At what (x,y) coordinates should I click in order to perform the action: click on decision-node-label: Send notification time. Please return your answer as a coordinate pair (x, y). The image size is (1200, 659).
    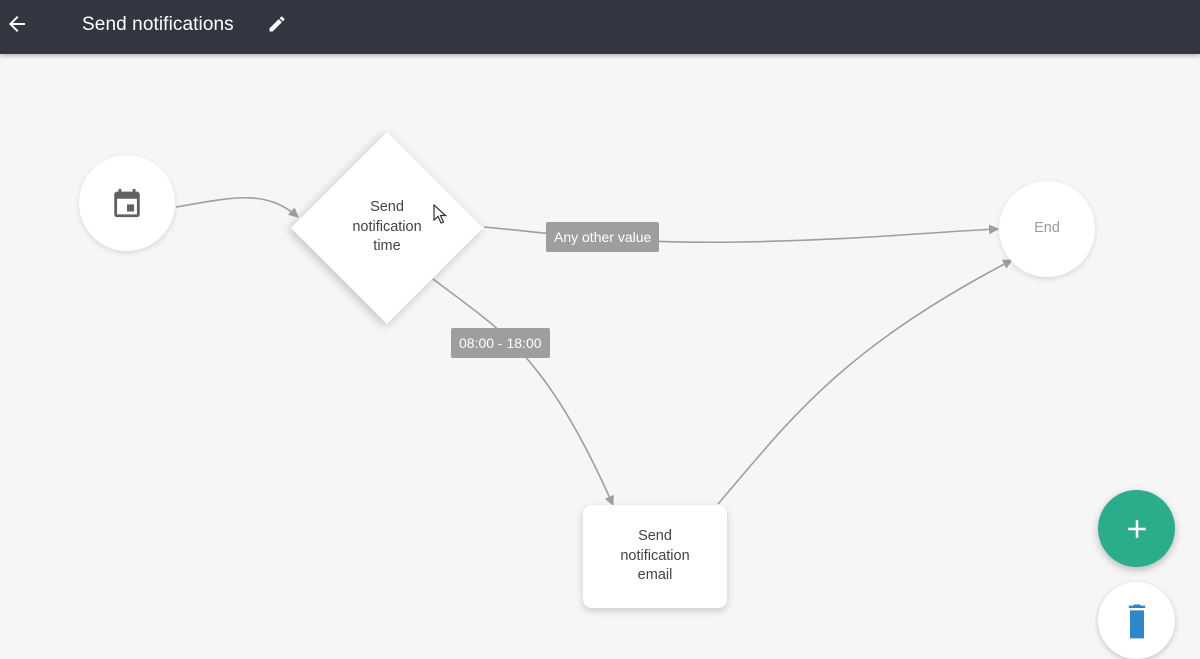
    Looking at the image, I should click on (387, 226).